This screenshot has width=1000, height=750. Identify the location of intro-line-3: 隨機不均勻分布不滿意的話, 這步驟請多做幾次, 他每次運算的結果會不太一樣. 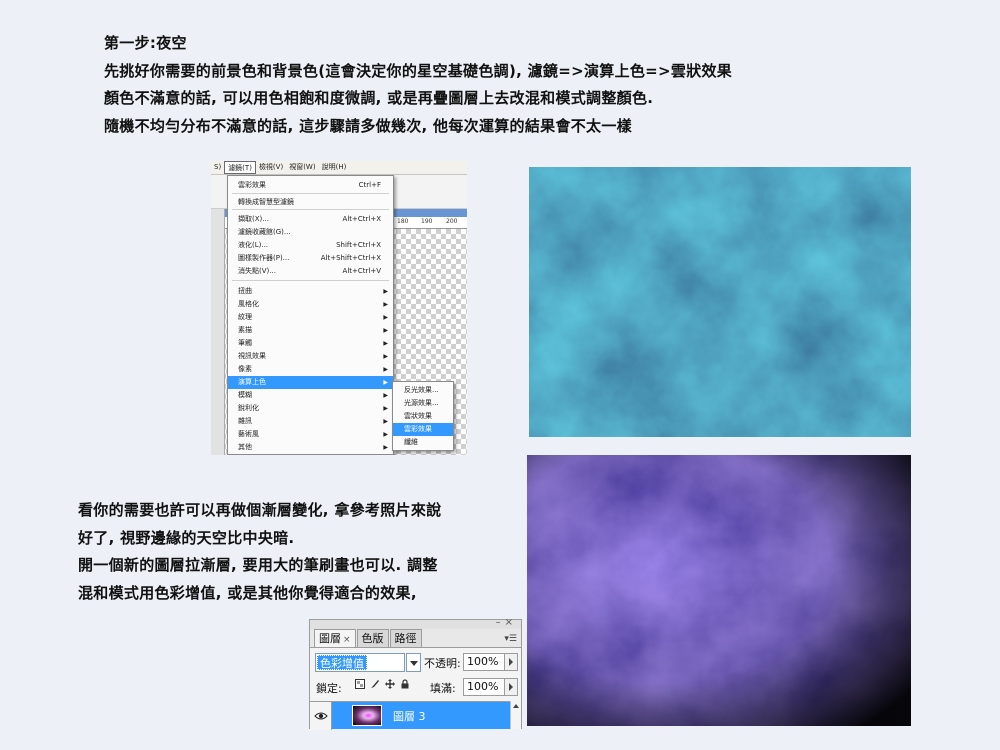
(368, 125).